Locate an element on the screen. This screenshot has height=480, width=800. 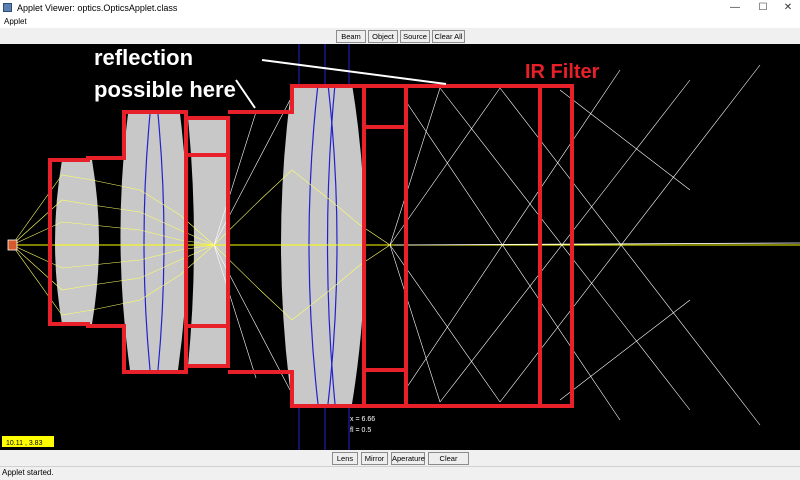
aperture-button: Aperature is located at coordinates (408, 458).